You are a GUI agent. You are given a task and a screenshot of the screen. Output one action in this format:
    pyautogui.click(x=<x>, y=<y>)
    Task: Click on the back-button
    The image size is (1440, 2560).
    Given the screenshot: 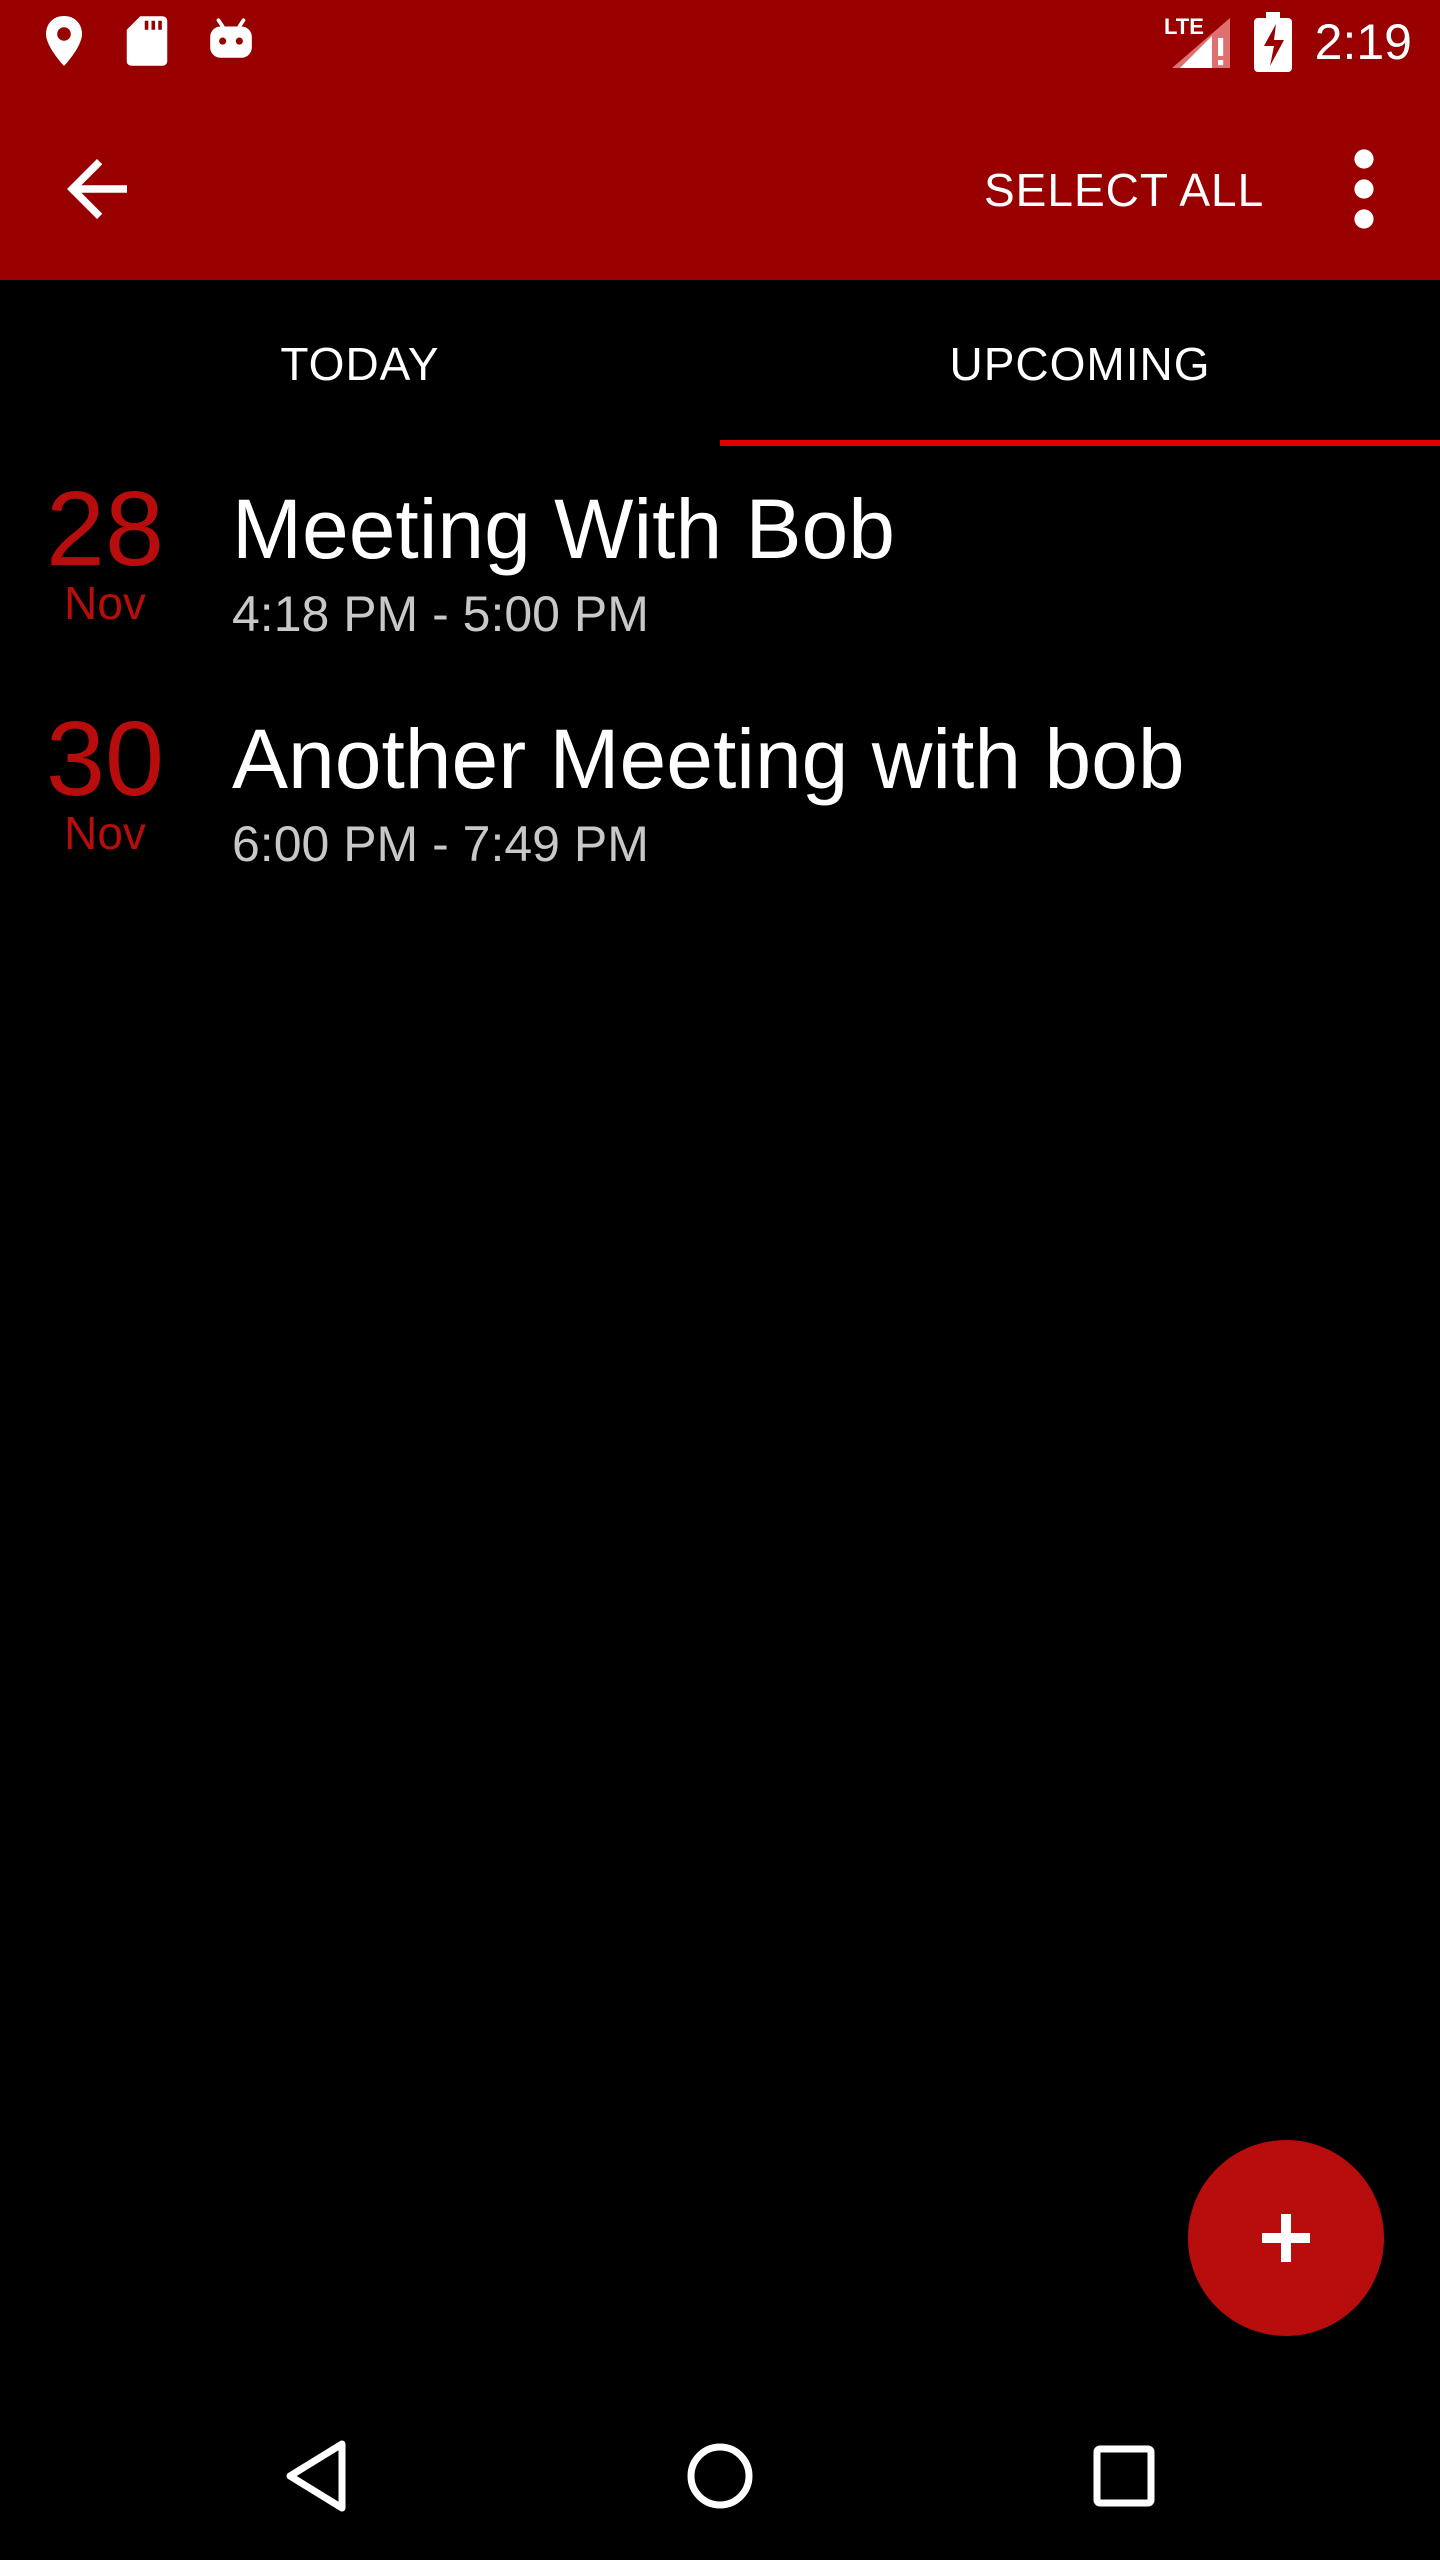 What is the action you would take?
    pyautogui.click(x=97, y=189)
    